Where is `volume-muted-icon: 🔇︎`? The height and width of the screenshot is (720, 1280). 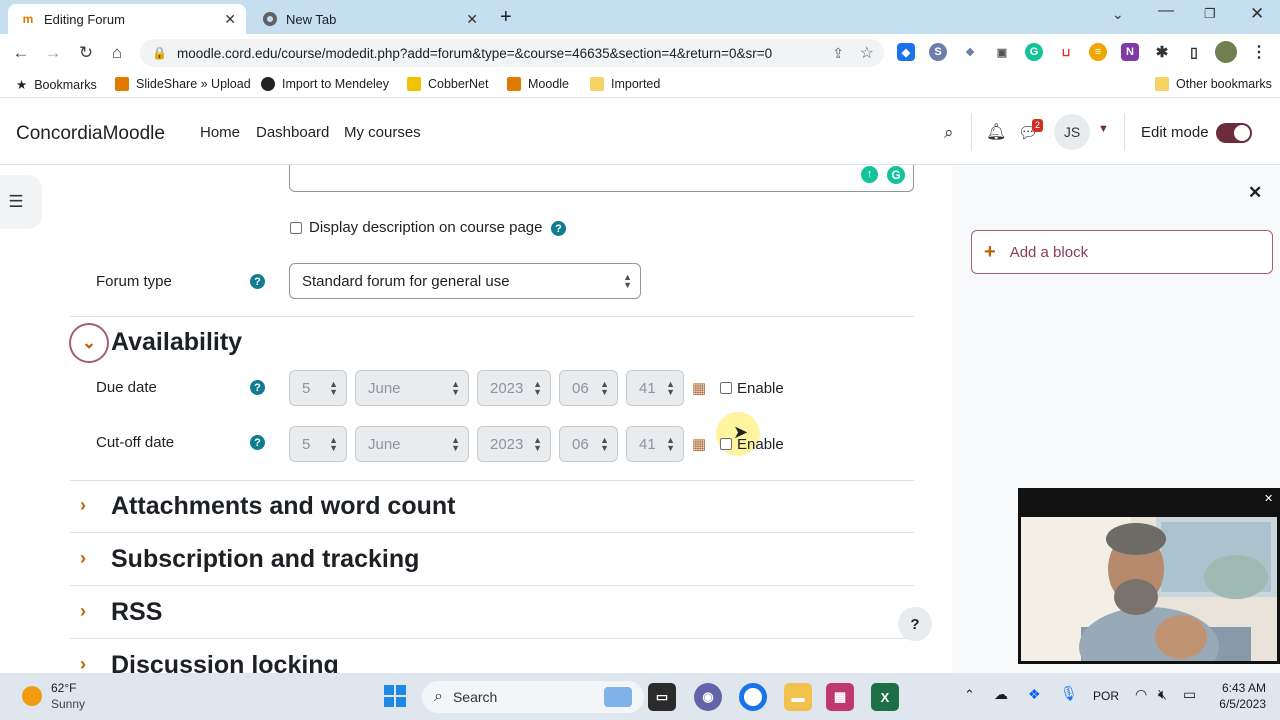 volume-muted-icon: 🔇︎ is located at coordinates (1162, 694).